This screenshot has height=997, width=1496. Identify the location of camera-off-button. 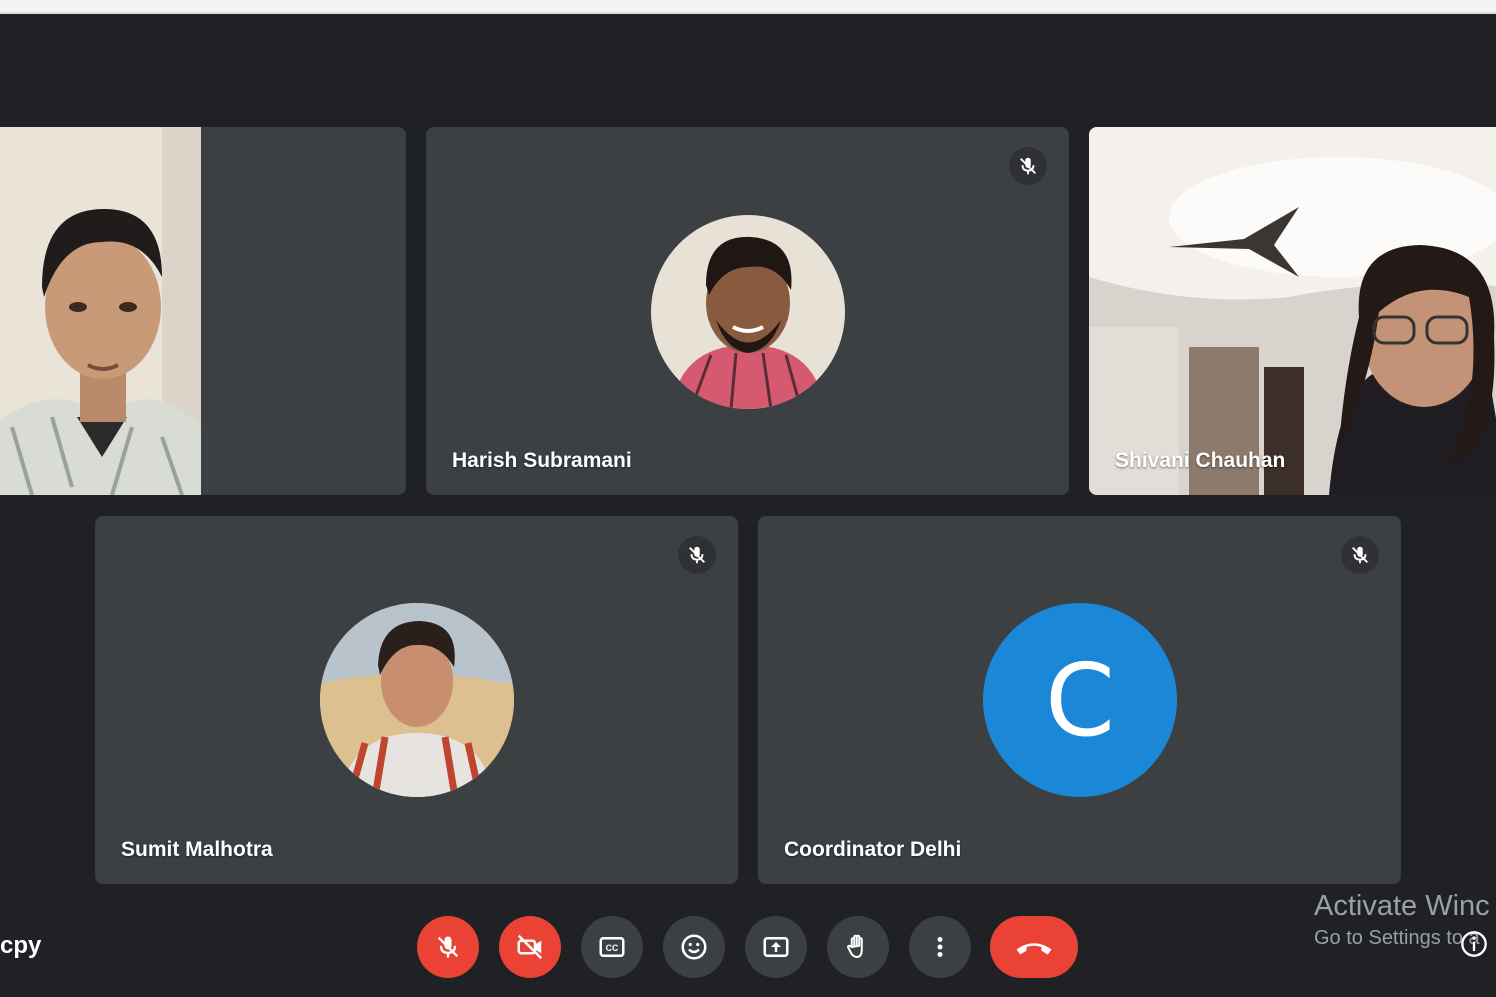
(530, 947).